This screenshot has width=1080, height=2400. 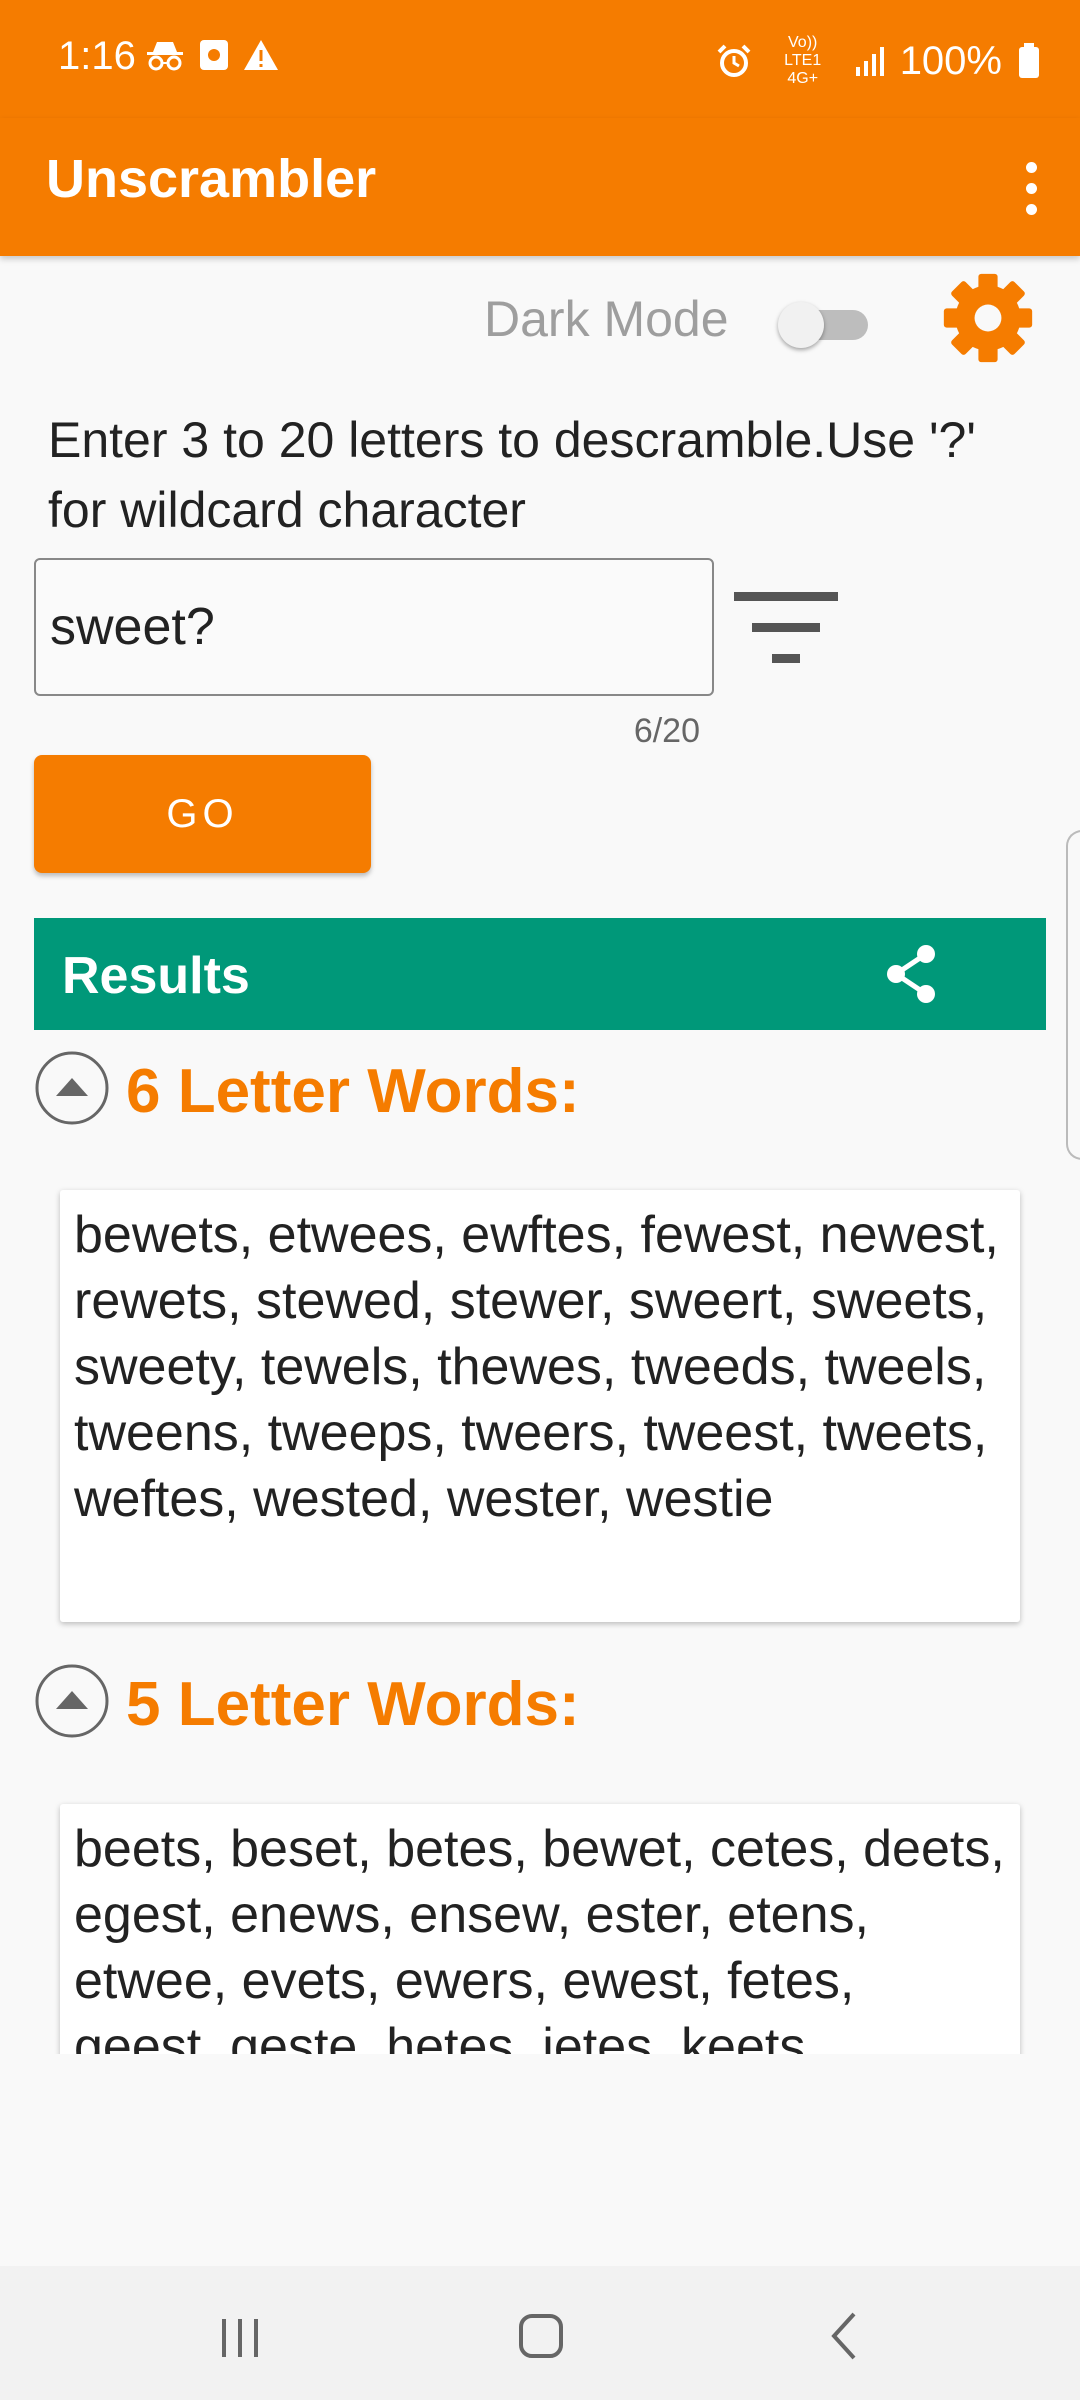 I want to click on gallery-icon, so click(x=214, y=55).